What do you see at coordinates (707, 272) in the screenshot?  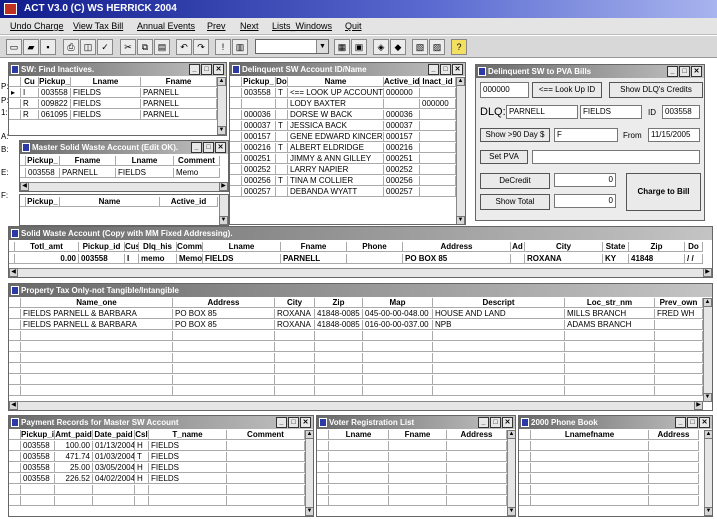 I see `scroll-right-icon: ▶` at bounding box center [707, 272].